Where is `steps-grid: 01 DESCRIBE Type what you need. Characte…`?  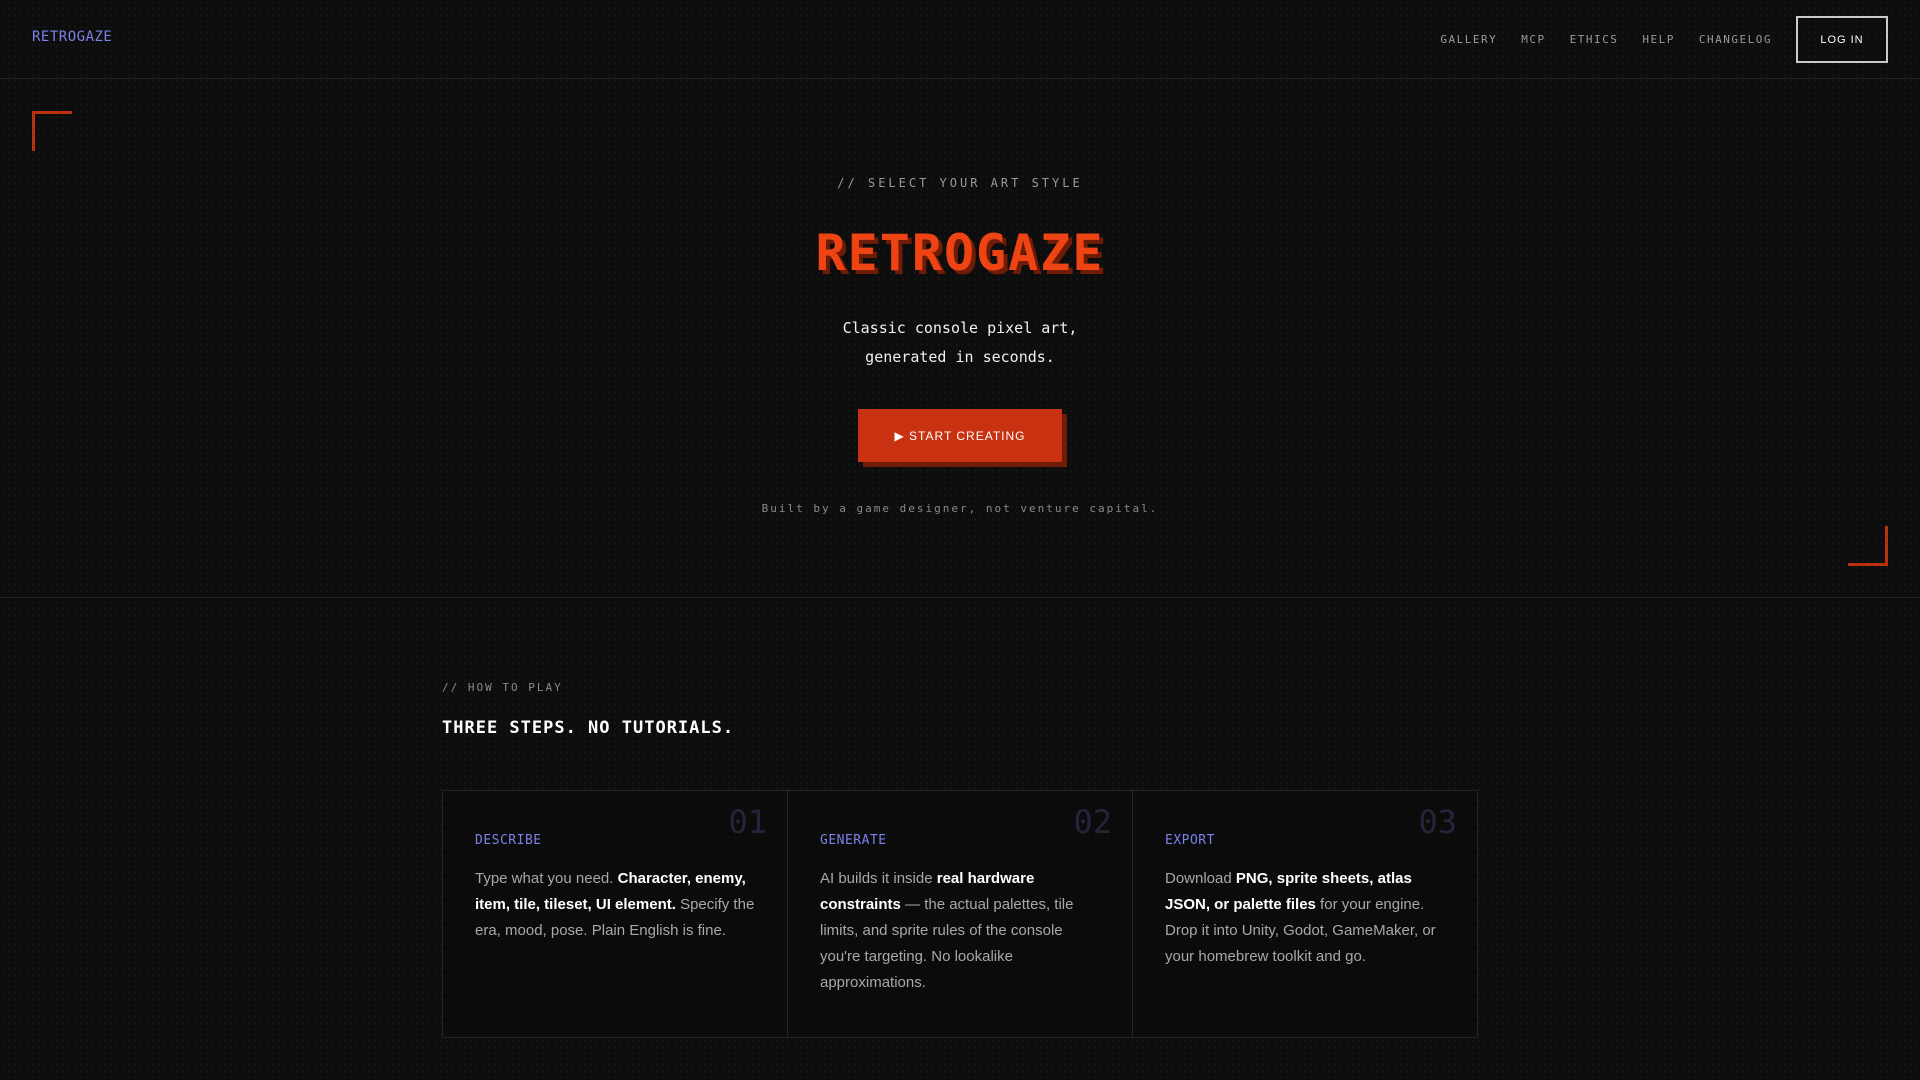
steps-grid: 01 DESCRIBE Type what you need. Characte… is located at coordinates (960, 914).